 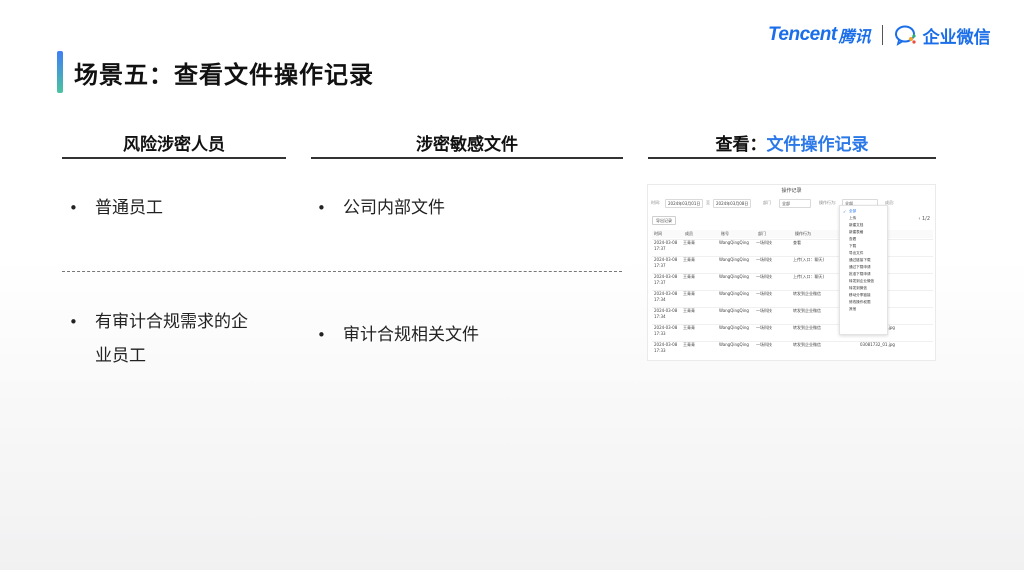 What do you see at coordinates (174, 145) in the screenshot?
I see `column-heading-personnel: 风险涉密人员` at bounding box center [174, 145].